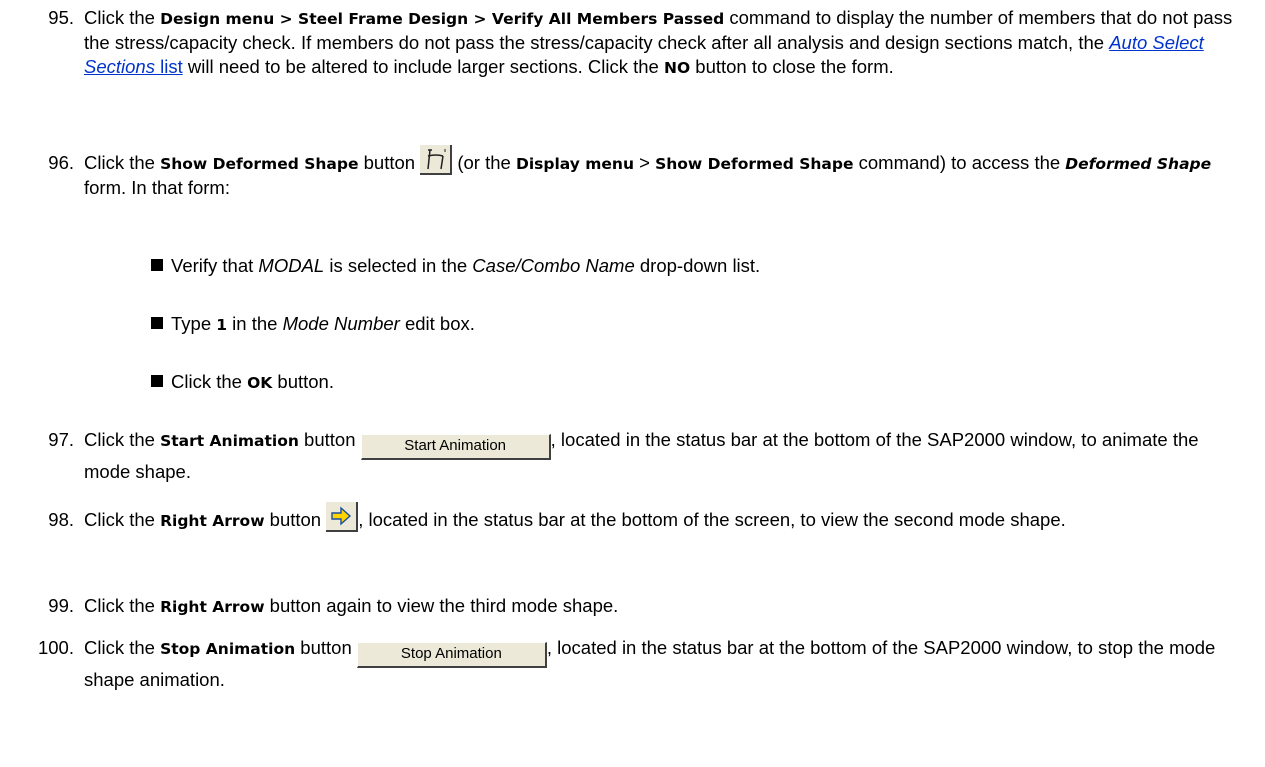 The height and width of the screenshot is (767, 1265). What do you see at coordinates (229, 441) in the screenshot?
I see `control-name: Start Animation` at bounding box center [229, 441].